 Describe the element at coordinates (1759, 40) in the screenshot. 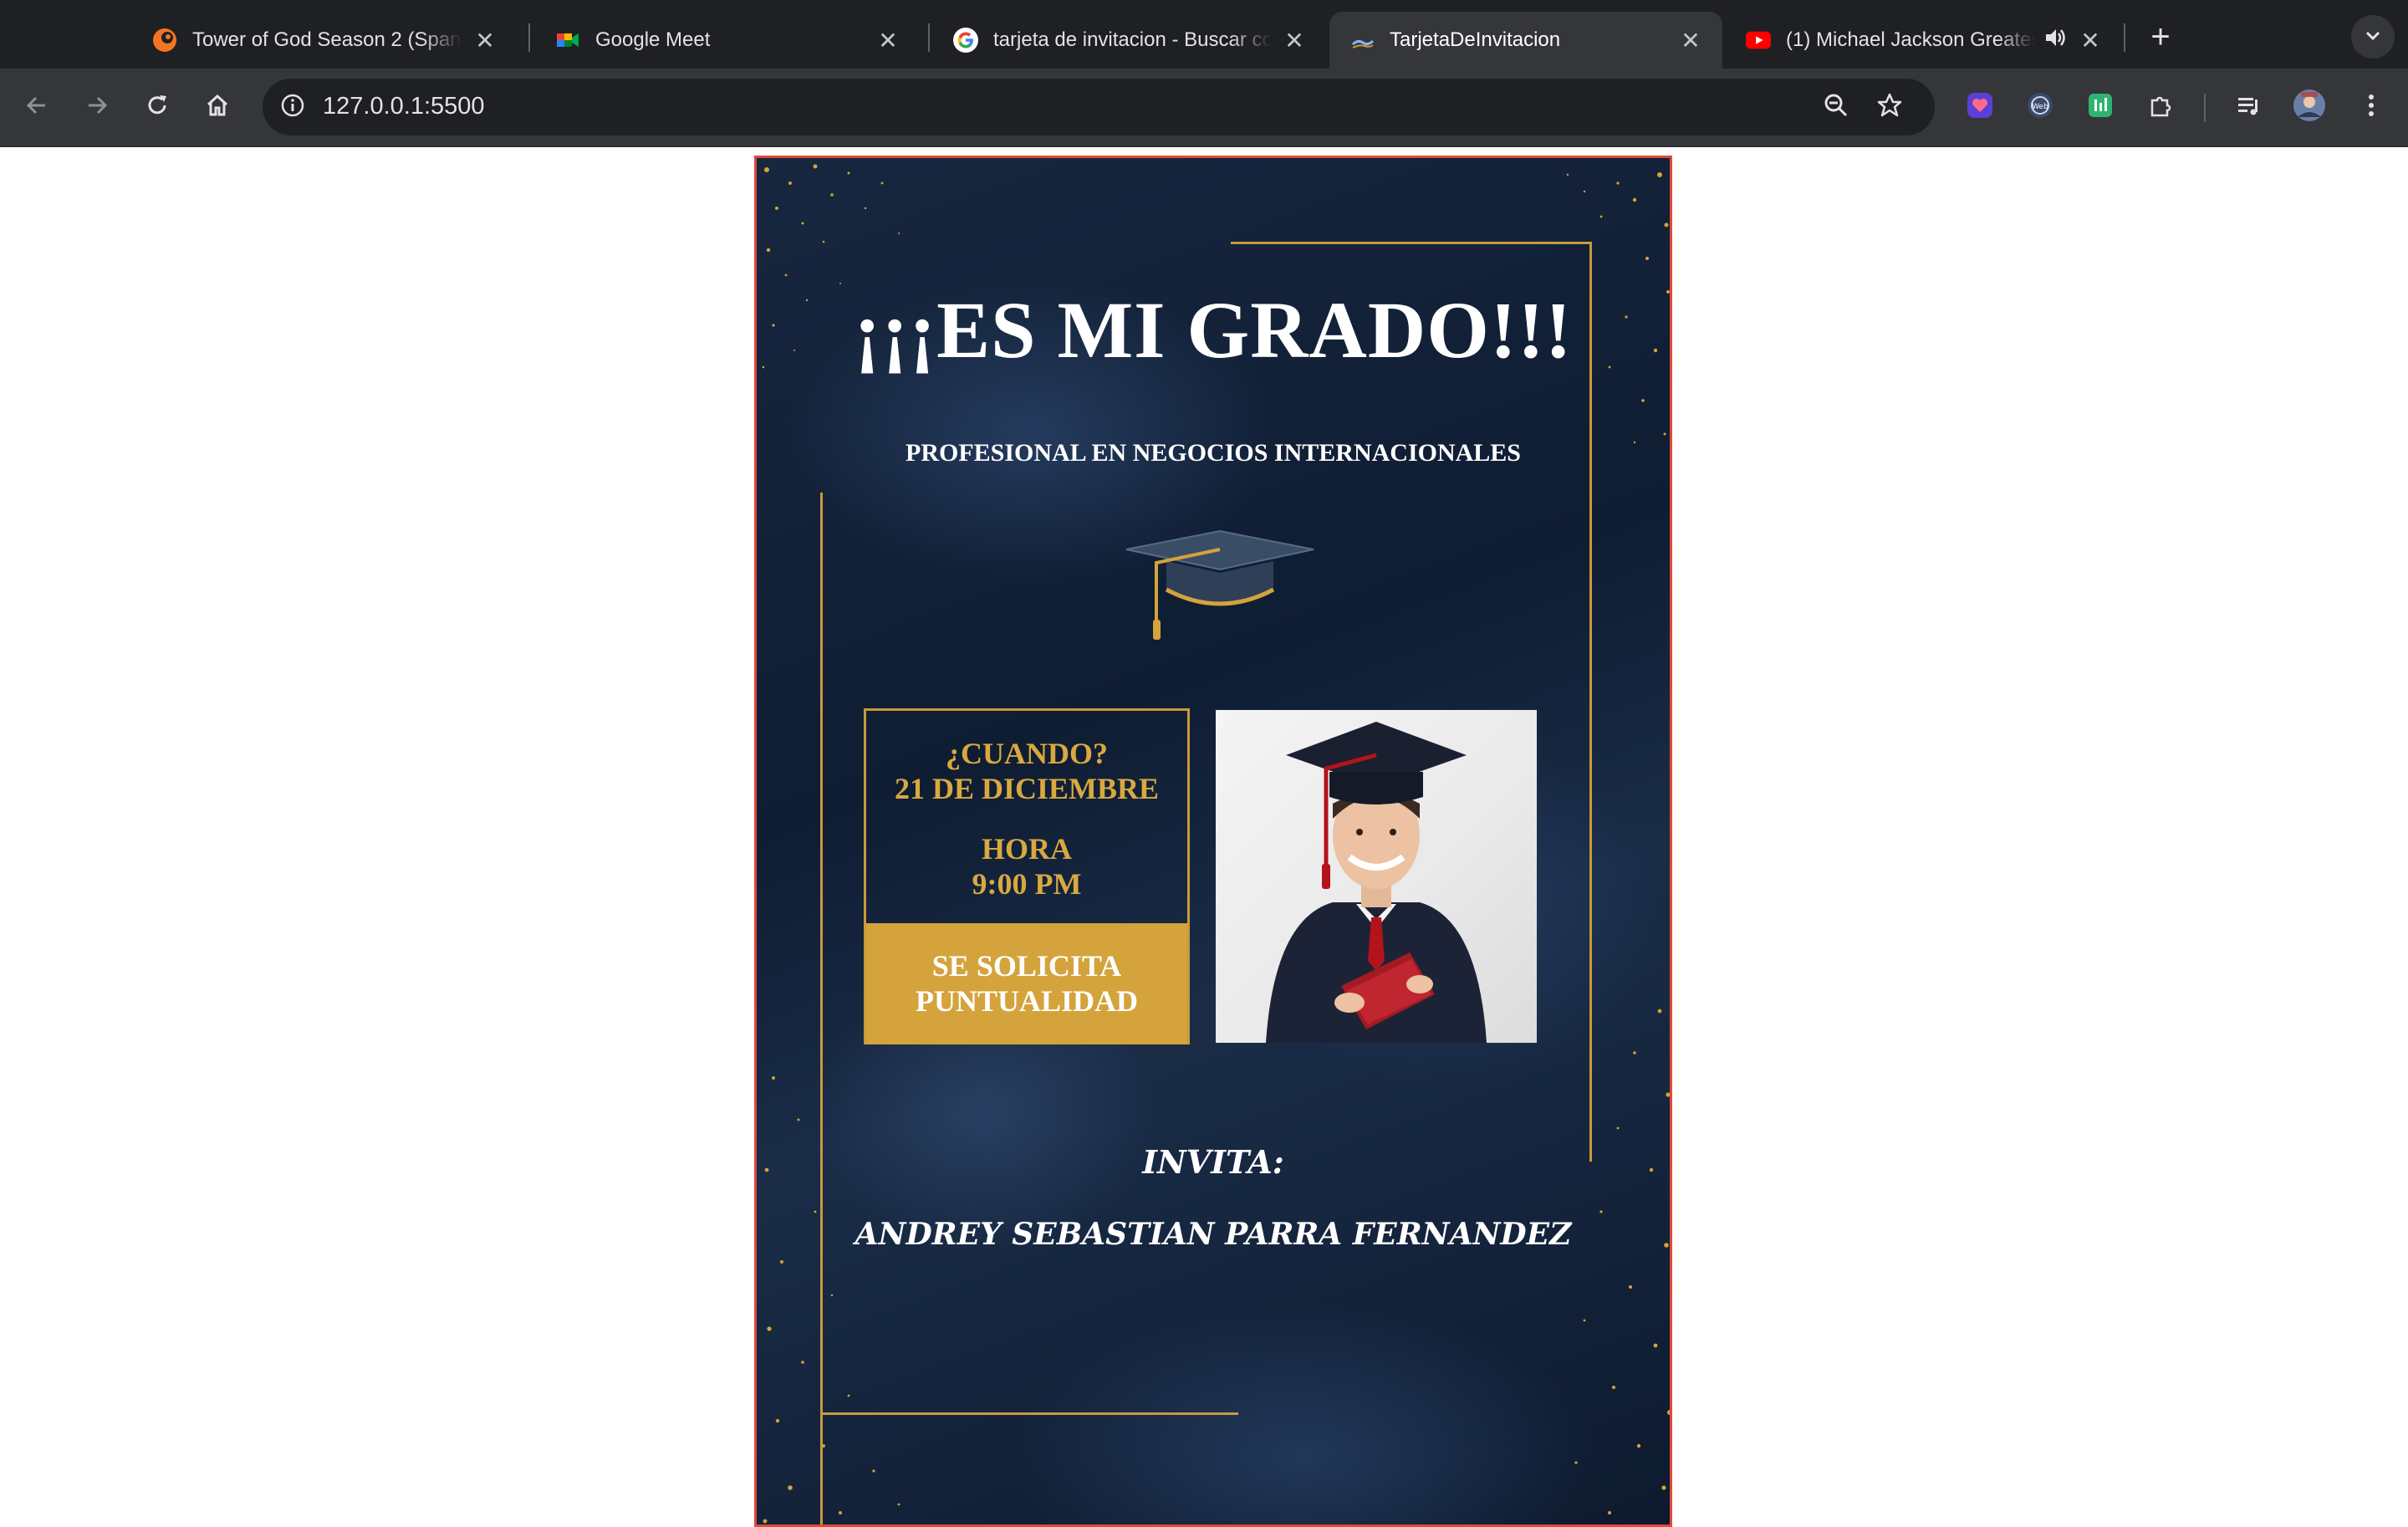

I see `youtube-icon` at that location.